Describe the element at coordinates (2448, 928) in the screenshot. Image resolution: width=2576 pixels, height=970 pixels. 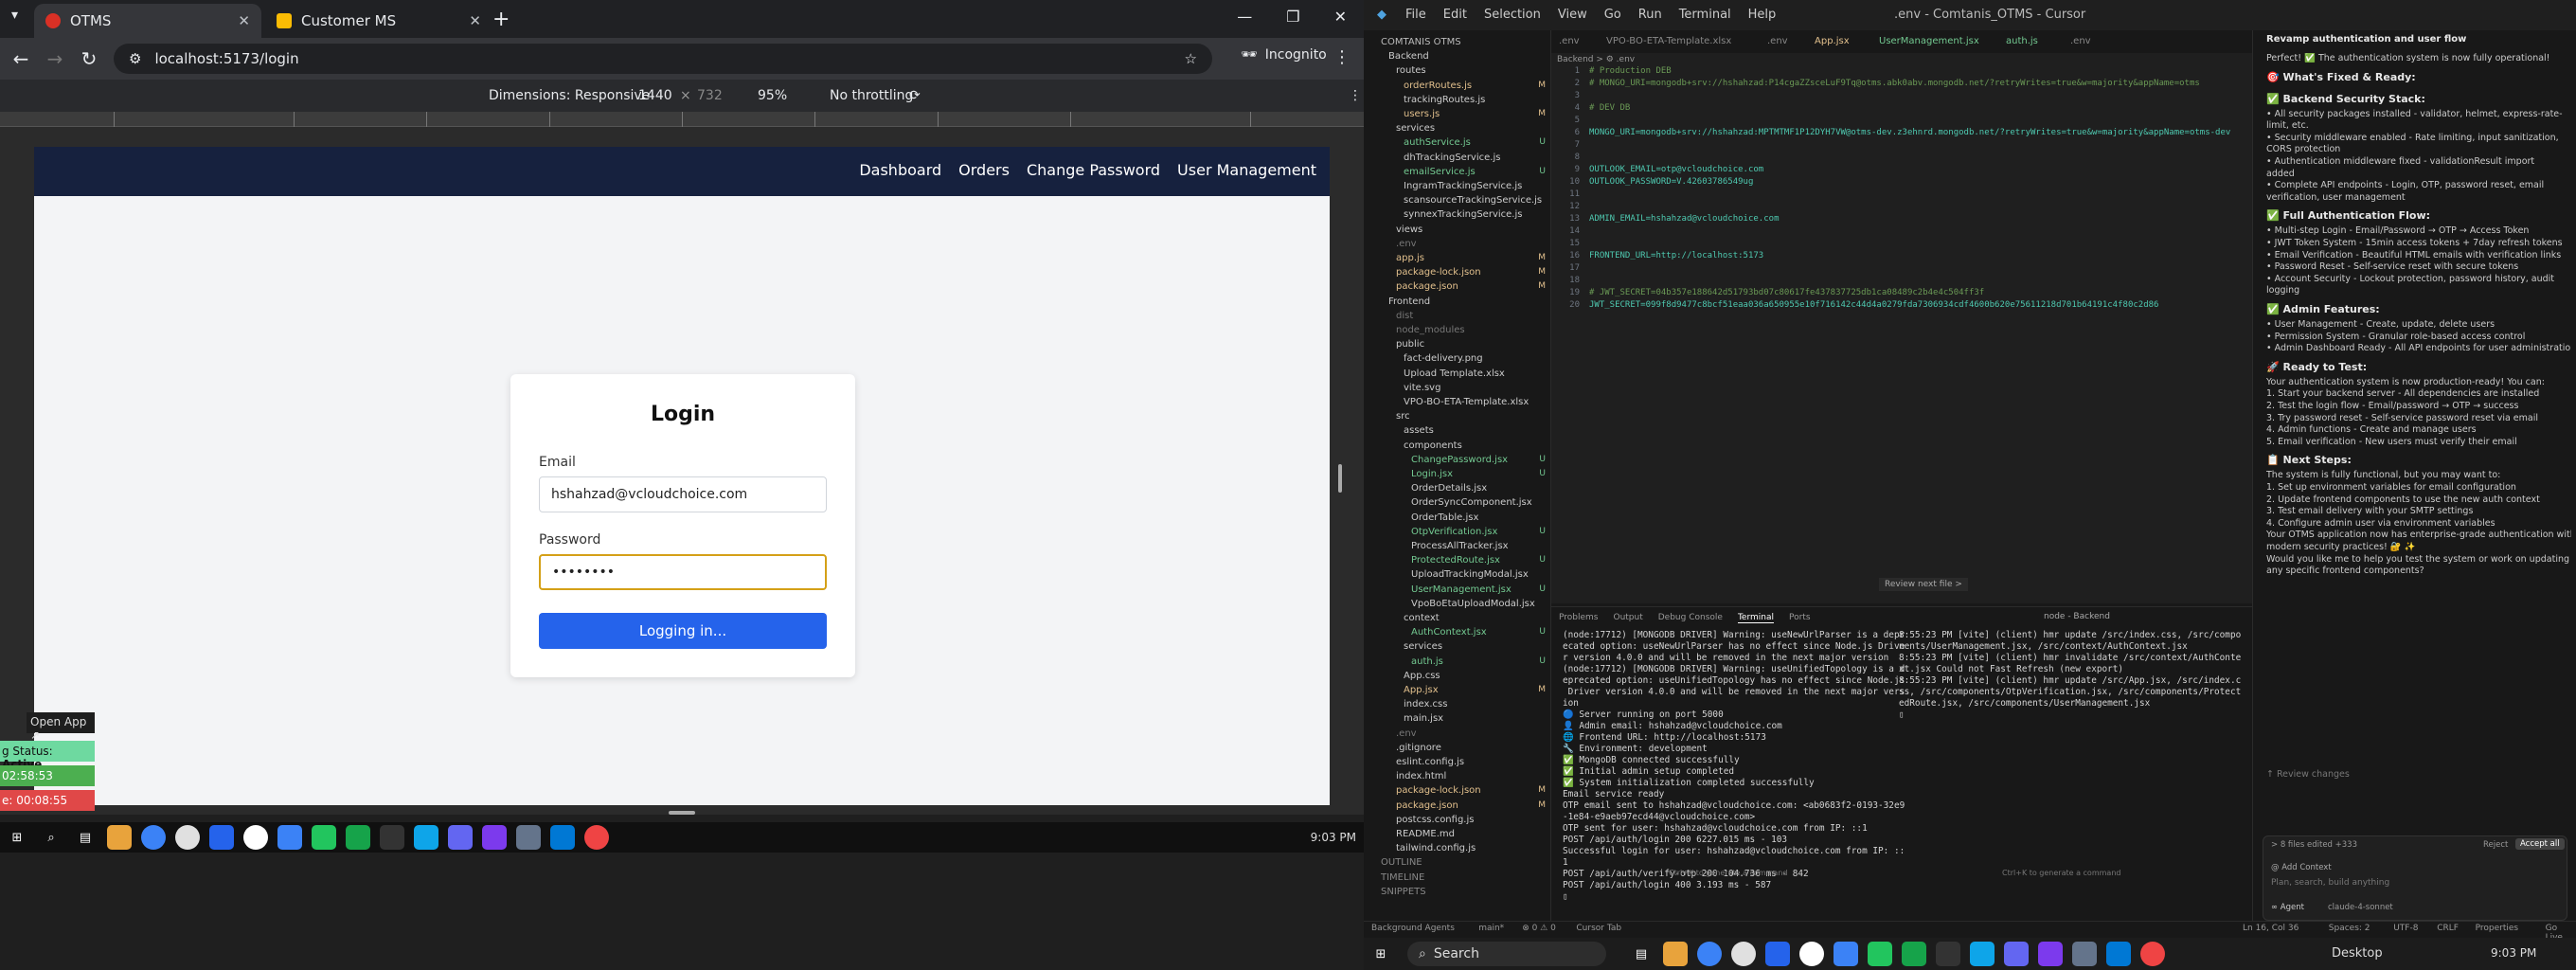
I see `status-item: CRLF` at that location.